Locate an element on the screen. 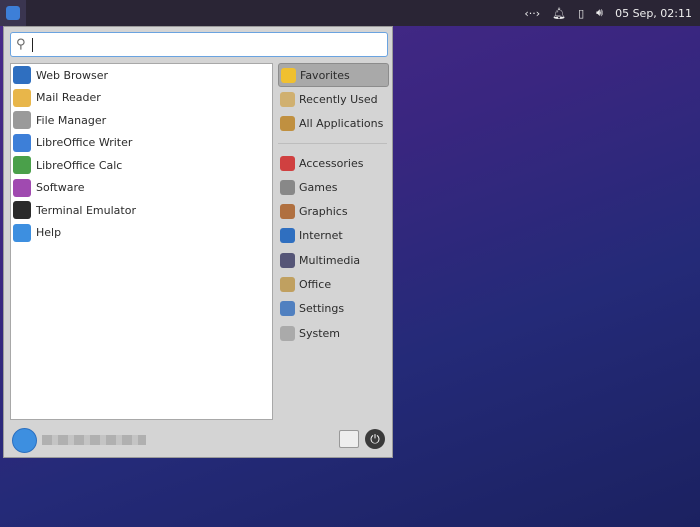 The image size is (700, 527). category-settings: Settings is located at coordinates (333, 309).